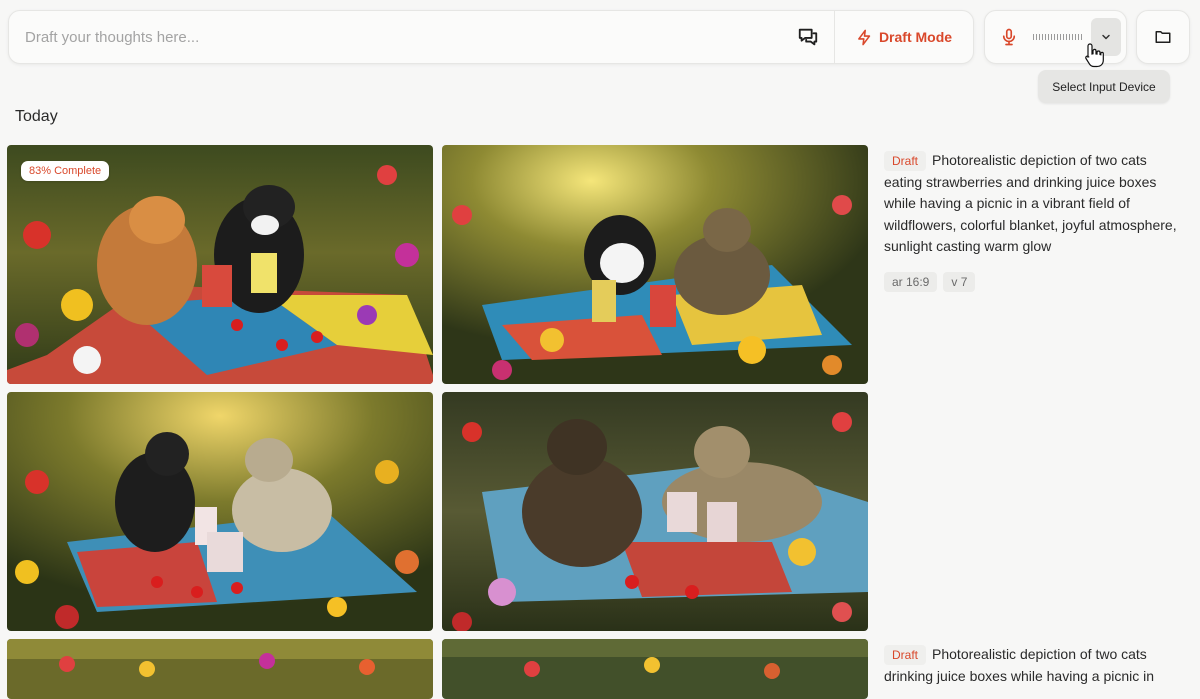  What do you see at coordinates (1059, 37) in the screenshot?
I see `audio-level-meter` at bounding box center [1059, 37].